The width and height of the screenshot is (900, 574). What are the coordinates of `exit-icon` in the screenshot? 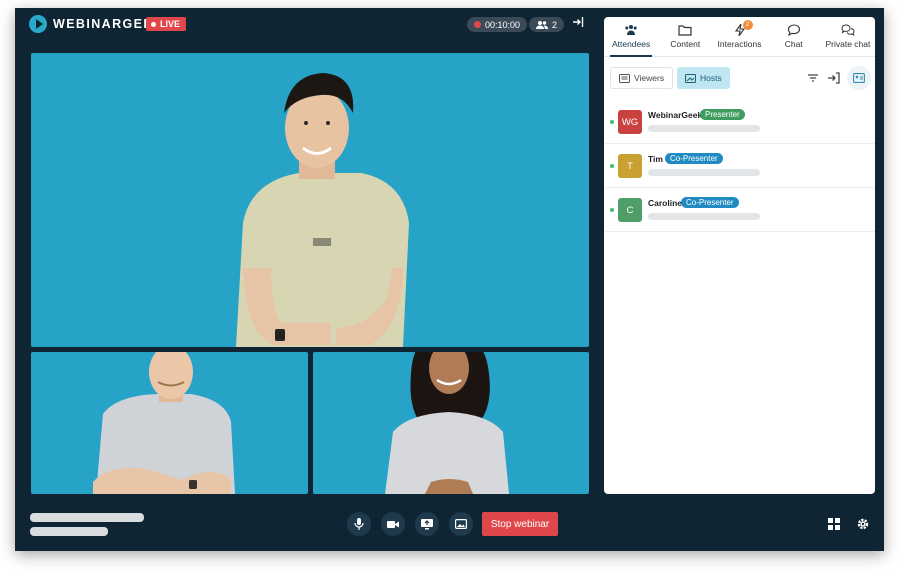 It's located at (578, 24).